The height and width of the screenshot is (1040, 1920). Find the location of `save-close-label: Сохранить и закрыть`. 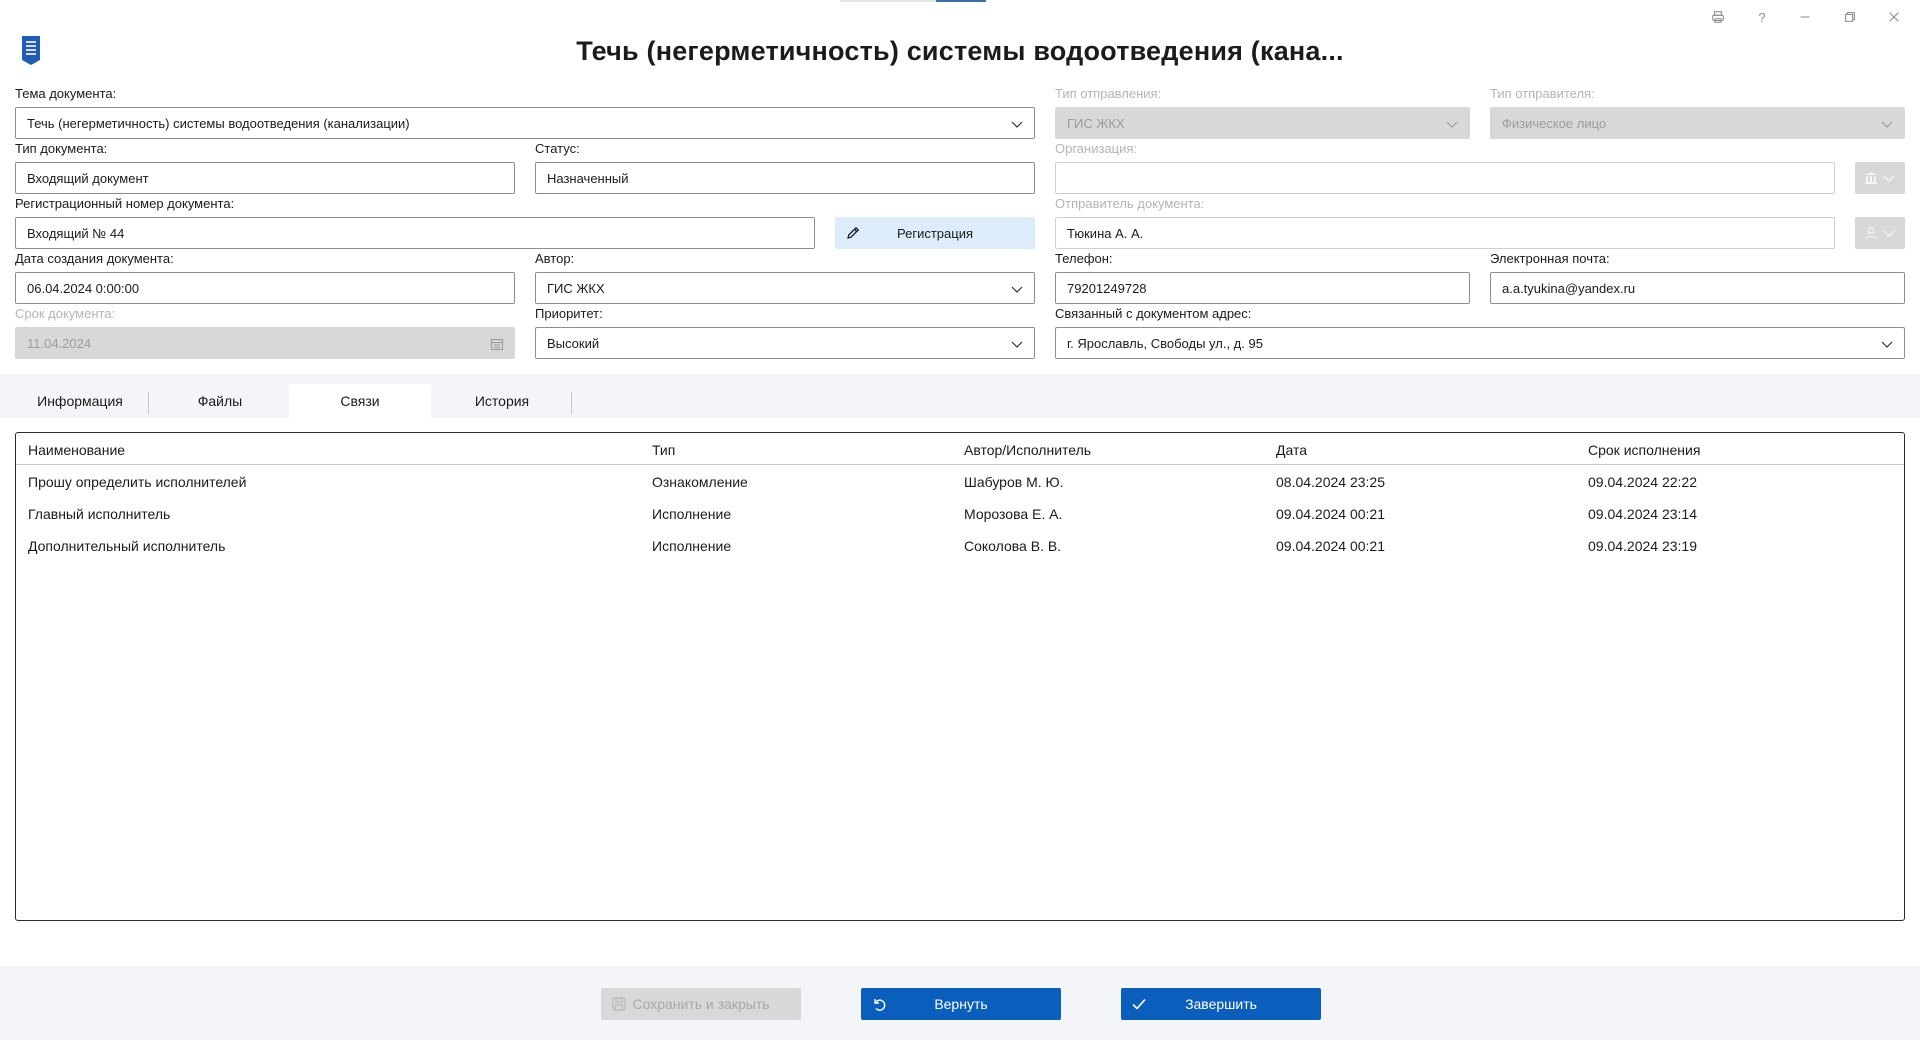

save-close-label: Сохранить и закрыть is located at coordinates (701, 1004).